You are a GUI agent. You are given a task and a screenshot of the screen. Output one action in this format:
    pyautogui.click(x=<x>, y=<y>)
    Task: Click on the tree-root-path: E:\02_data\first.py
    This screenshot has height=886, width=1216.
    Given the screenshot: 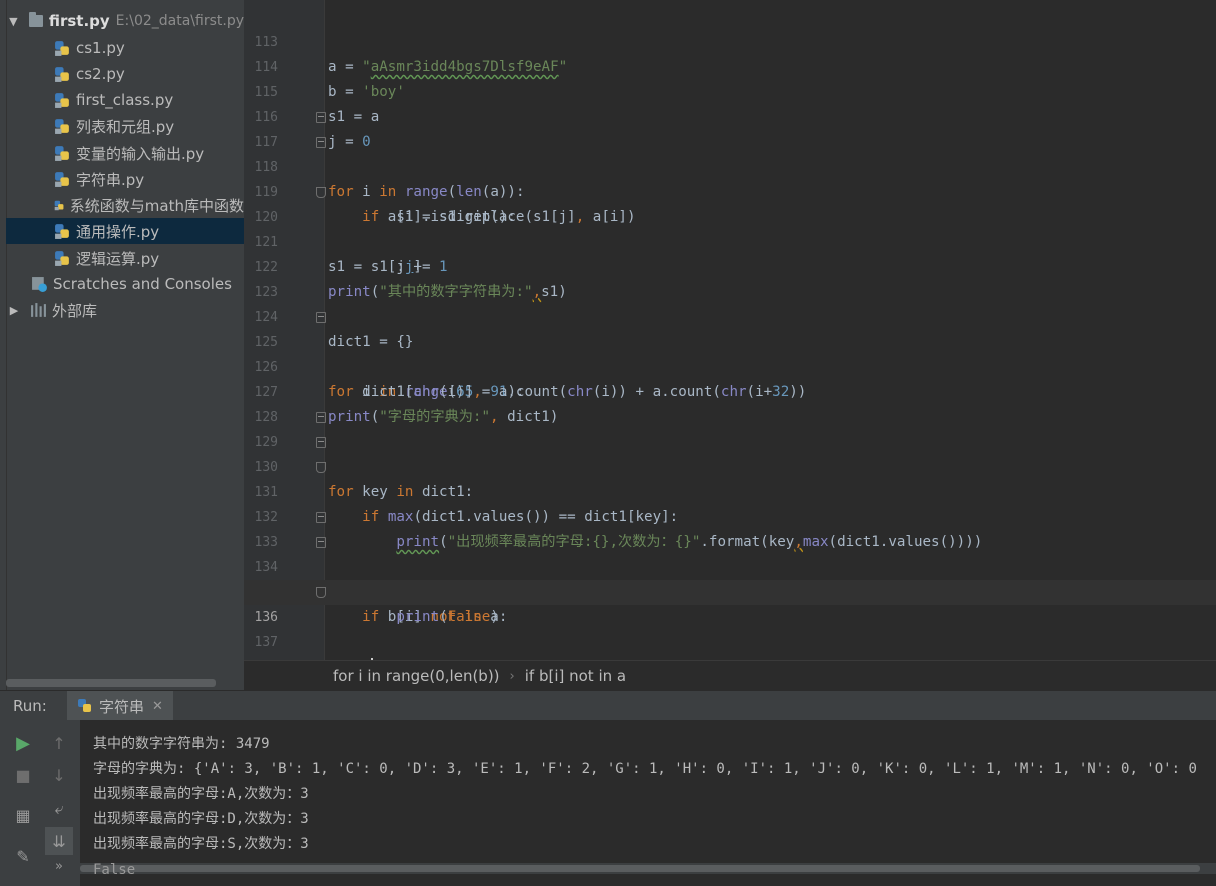 What is the action you would take?
    pyautogui.click(x=179, y=21)
    